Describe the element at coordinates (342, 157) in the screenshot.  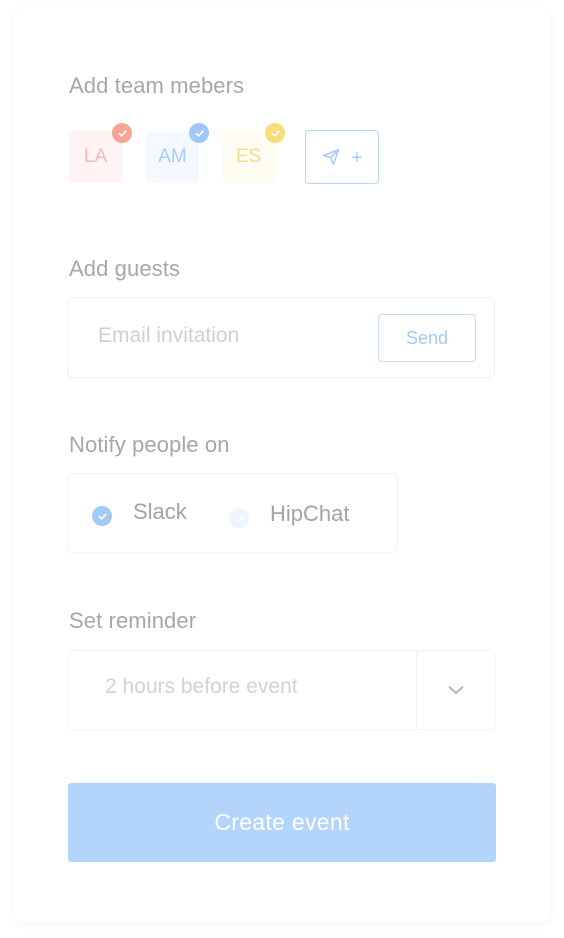
I see `invite-member-button: +` at that location.